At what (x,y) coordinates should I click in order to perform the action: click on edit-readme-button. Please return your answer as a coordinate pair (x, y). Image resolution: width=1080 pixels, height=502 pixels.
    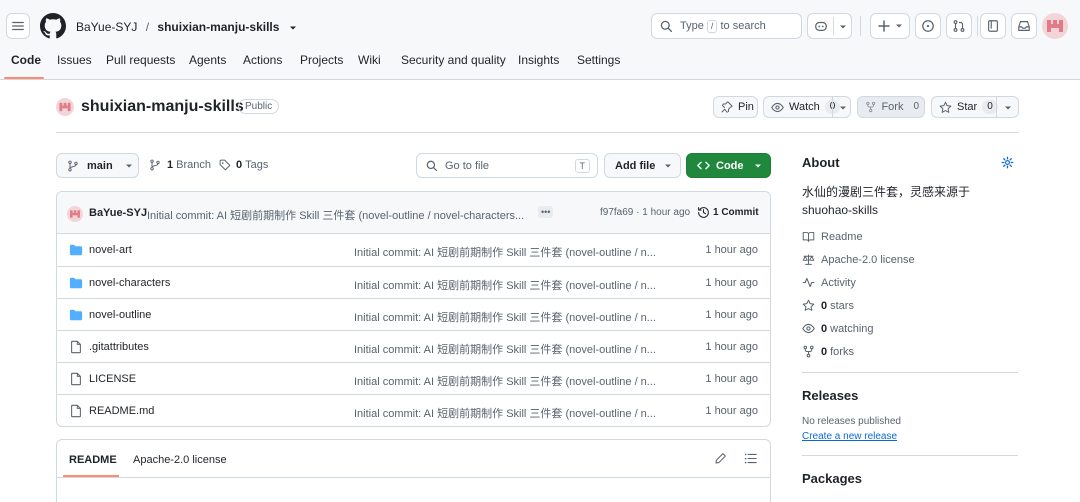
    Looking at the image, I should click on (720, 458).